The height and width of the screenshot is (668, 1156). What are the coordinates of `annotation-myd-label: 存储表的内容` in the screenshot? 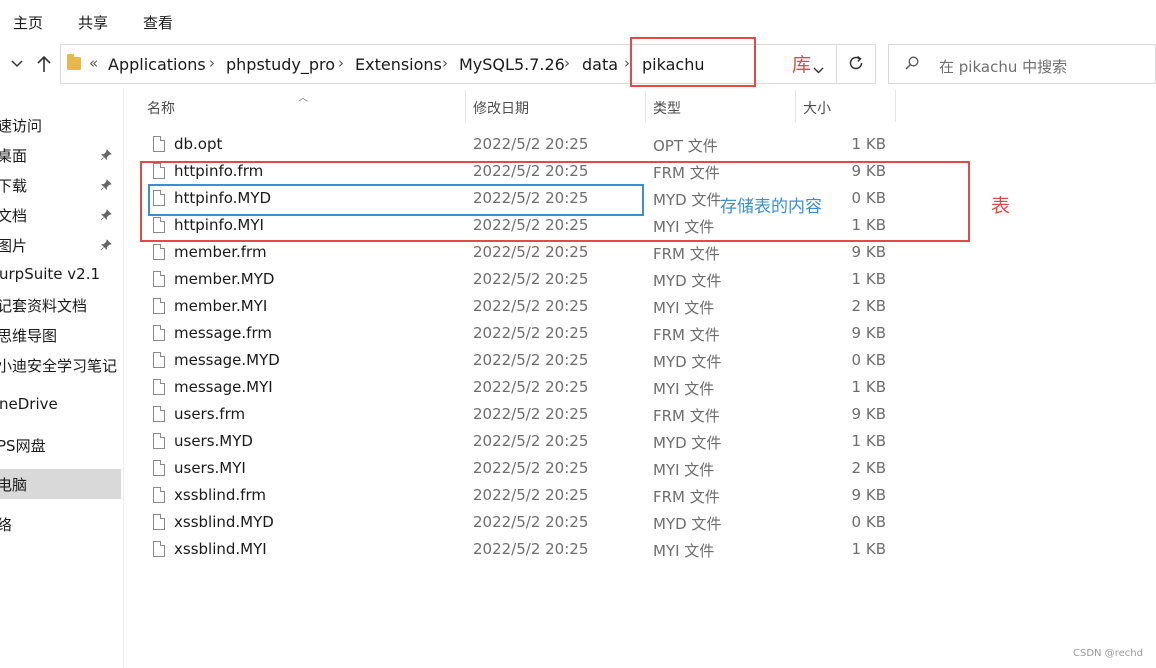 It's located at (771, 207).